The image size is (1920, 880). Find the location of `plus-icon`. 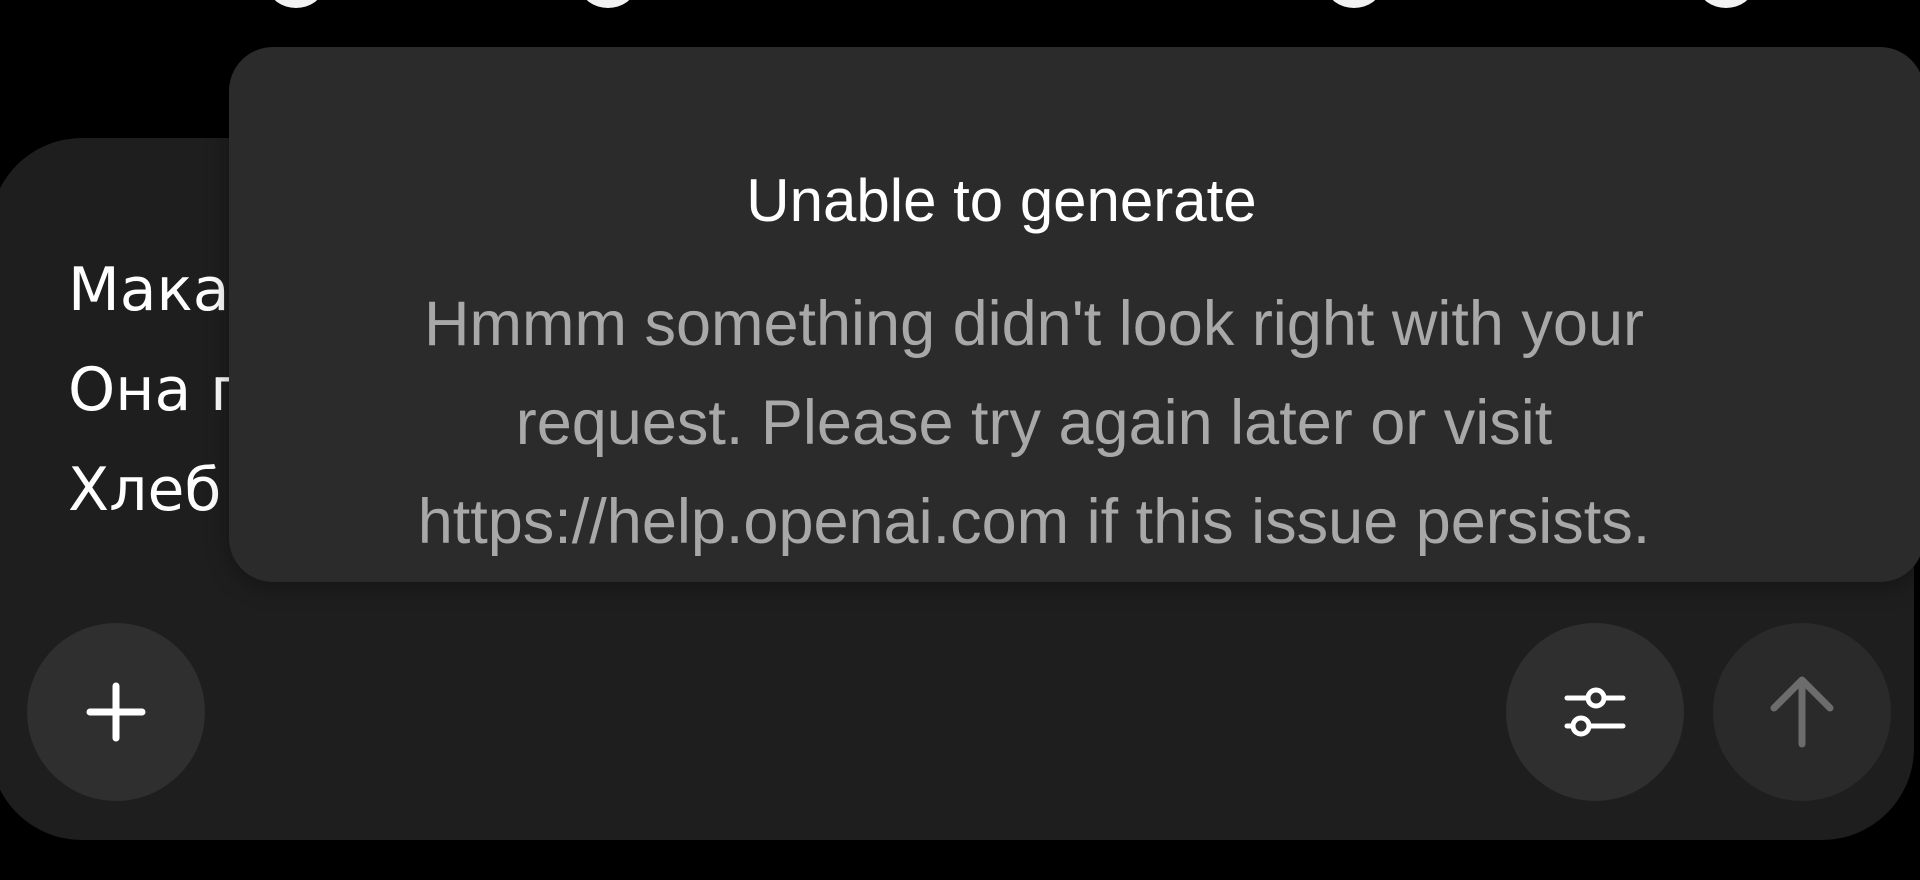

plus-icon is located at coordinates (116, 712).